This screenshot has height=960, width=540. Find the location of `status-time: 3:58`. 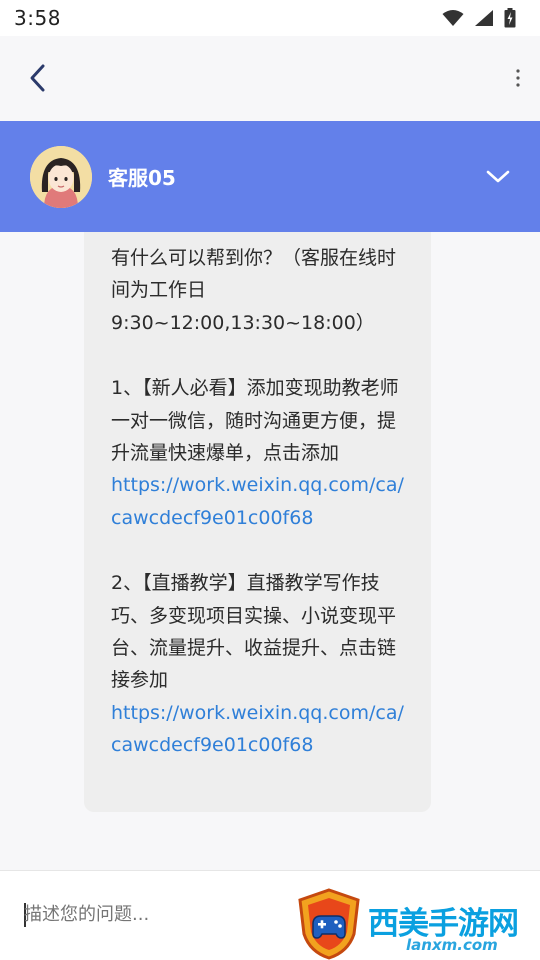

status-time: 3:58 is located at coordinates (37, 18).